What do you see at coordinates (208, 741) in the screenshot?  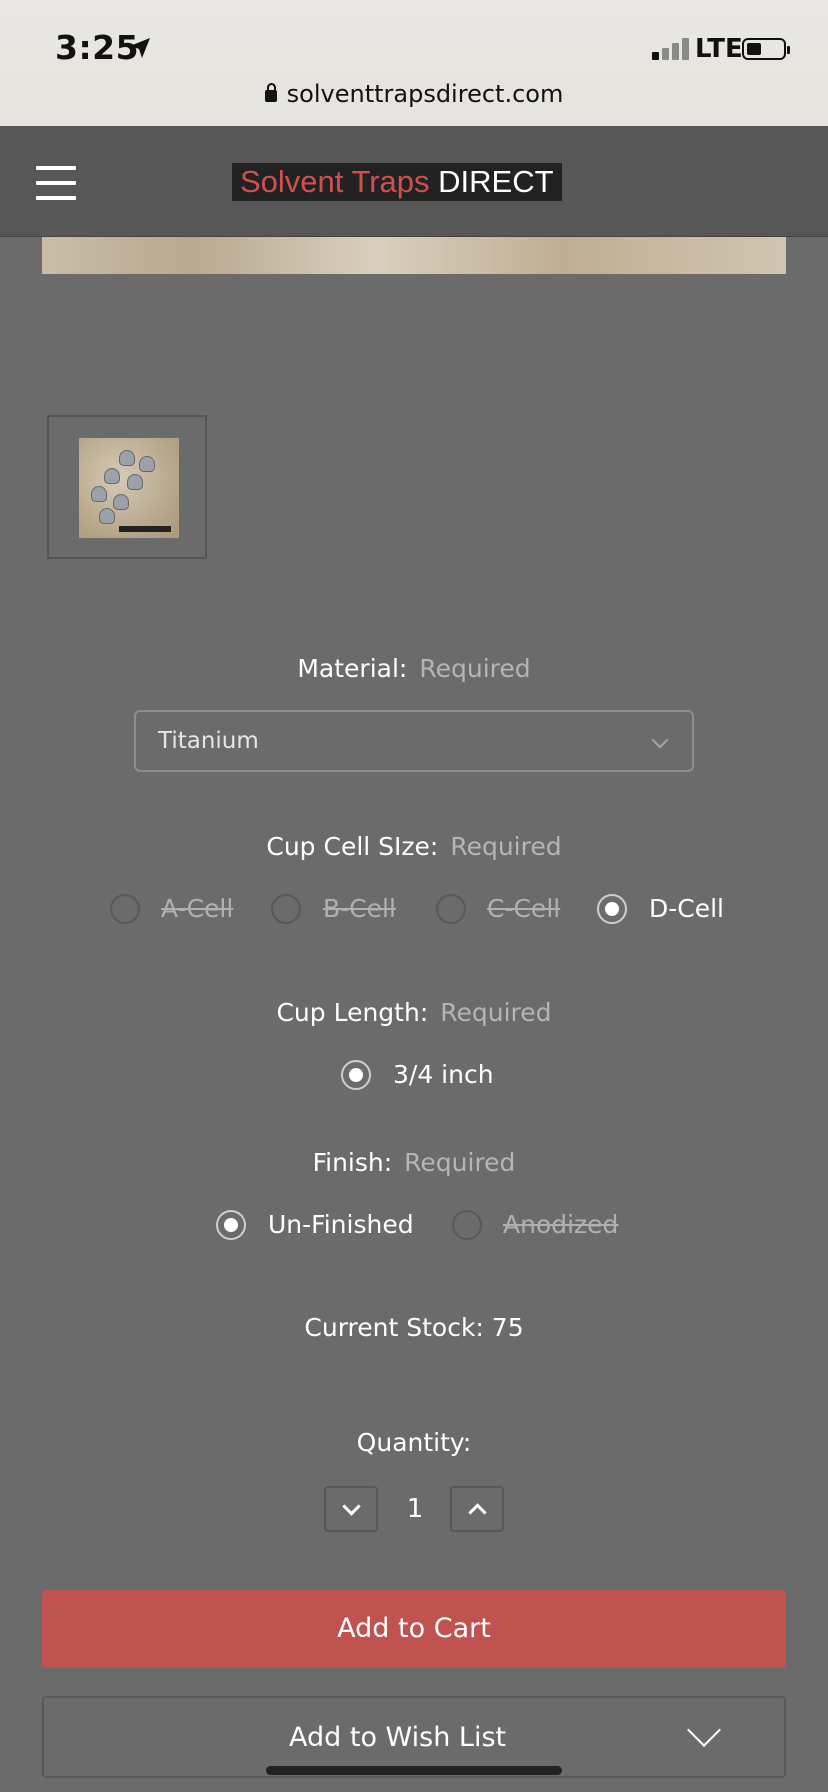 I see `material-selected-value: Titanium` at bounding box center [208, 741].